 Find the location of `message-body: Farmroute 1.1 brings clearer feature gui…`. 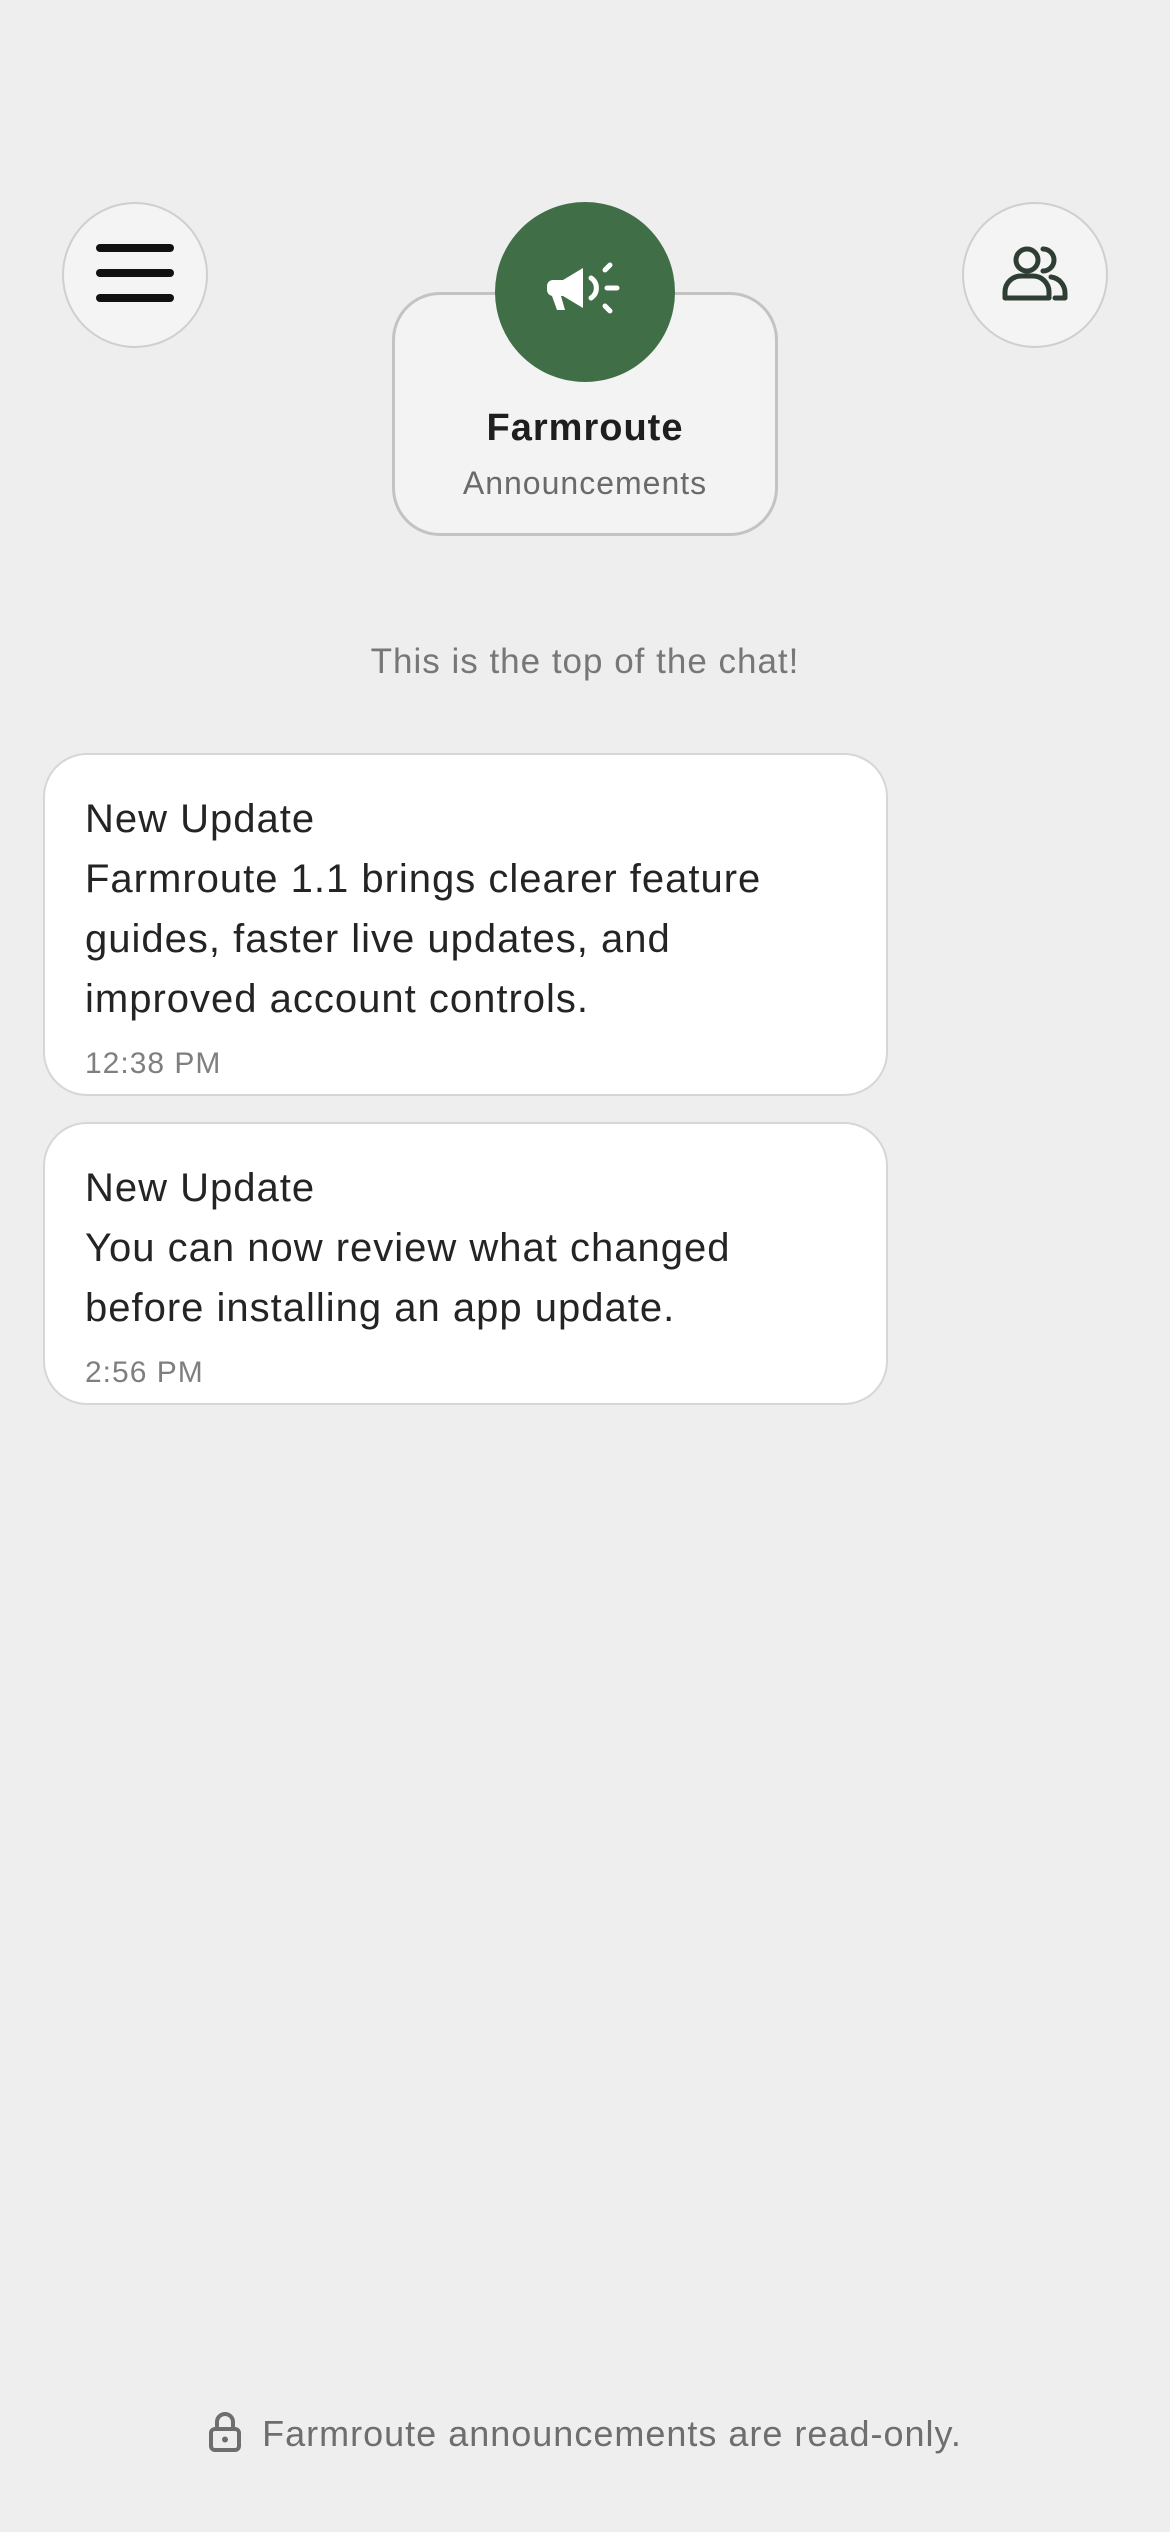

message-body: Farmroute 1.1 brings clearer feature gui… is located at coordinates (423, 939).